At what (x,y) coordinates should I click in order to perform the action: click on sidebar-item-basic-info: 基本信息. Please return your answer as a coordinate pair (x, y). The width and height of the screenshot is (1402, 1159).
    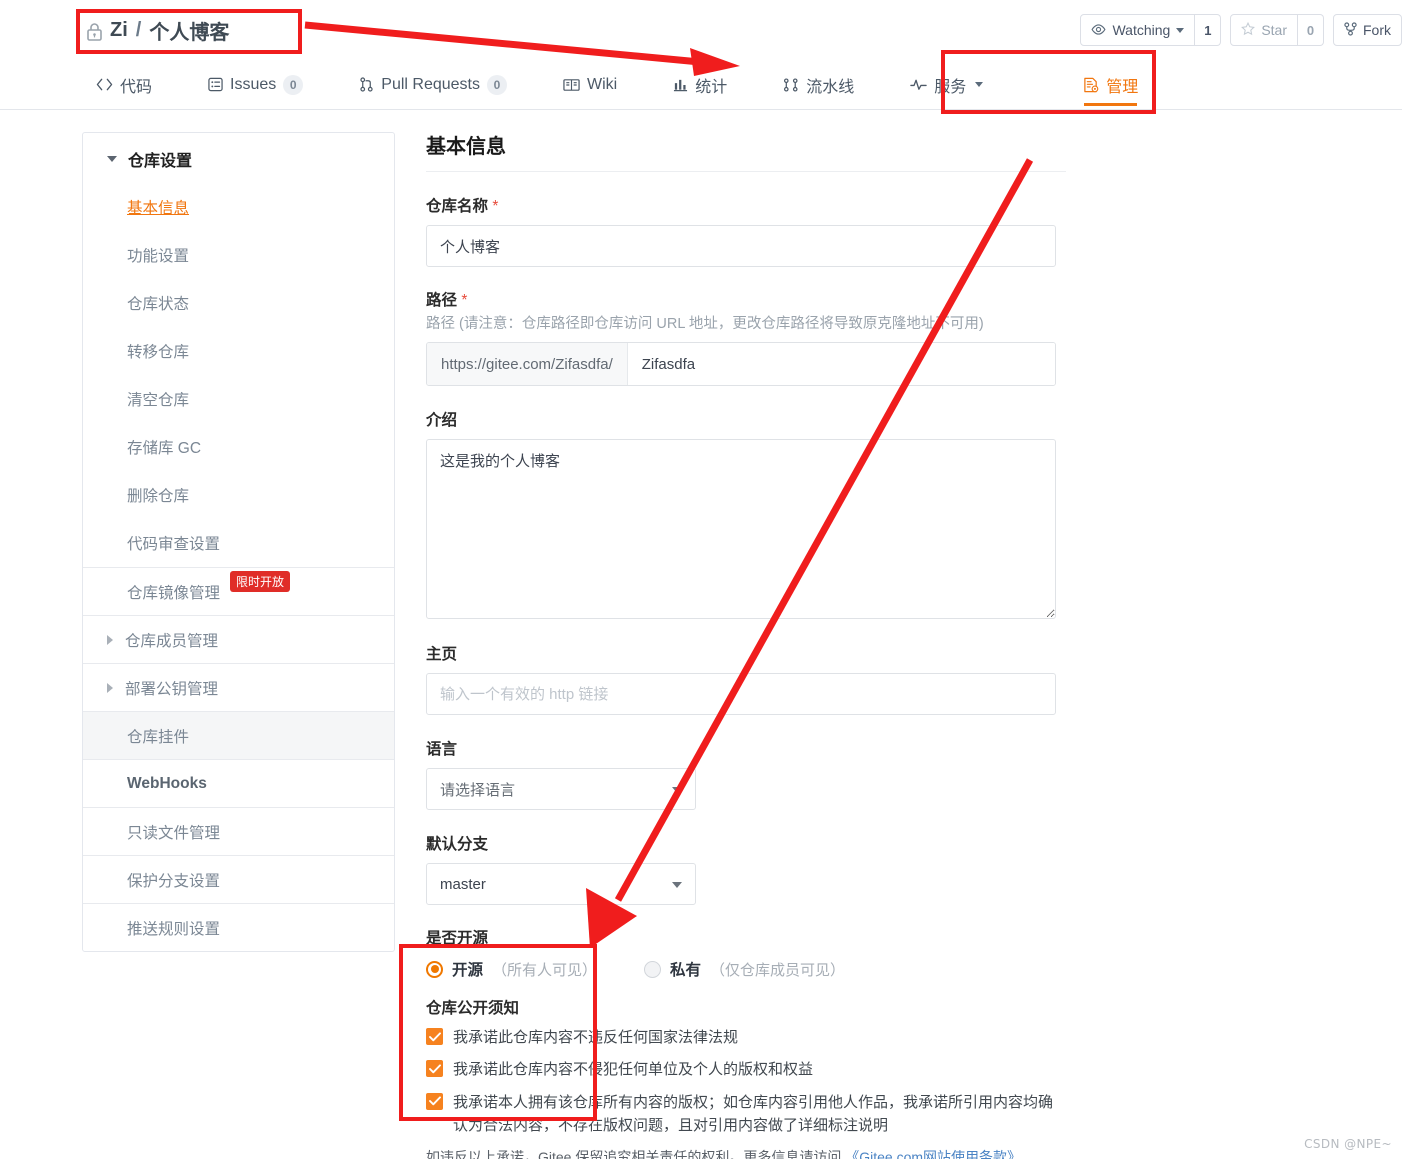
    Looking at the image, I should click on (238, 207).